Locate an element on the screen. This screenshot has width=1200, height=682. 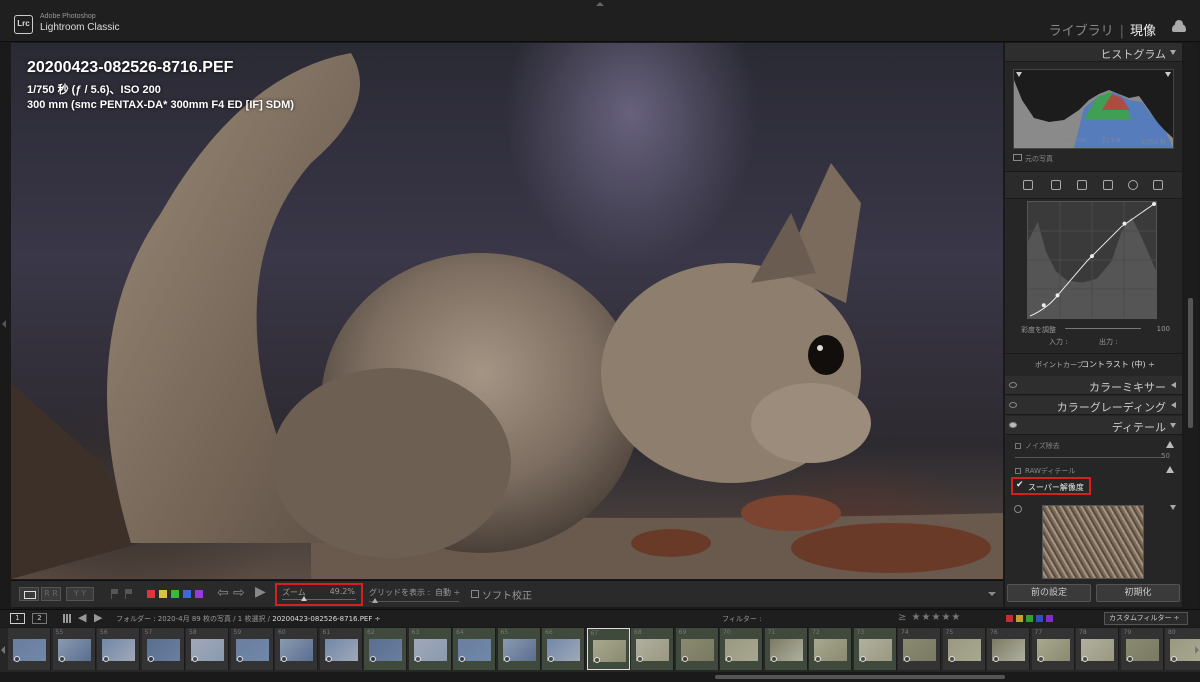
filter-color-yellow is located at coordinates (1019, 618).